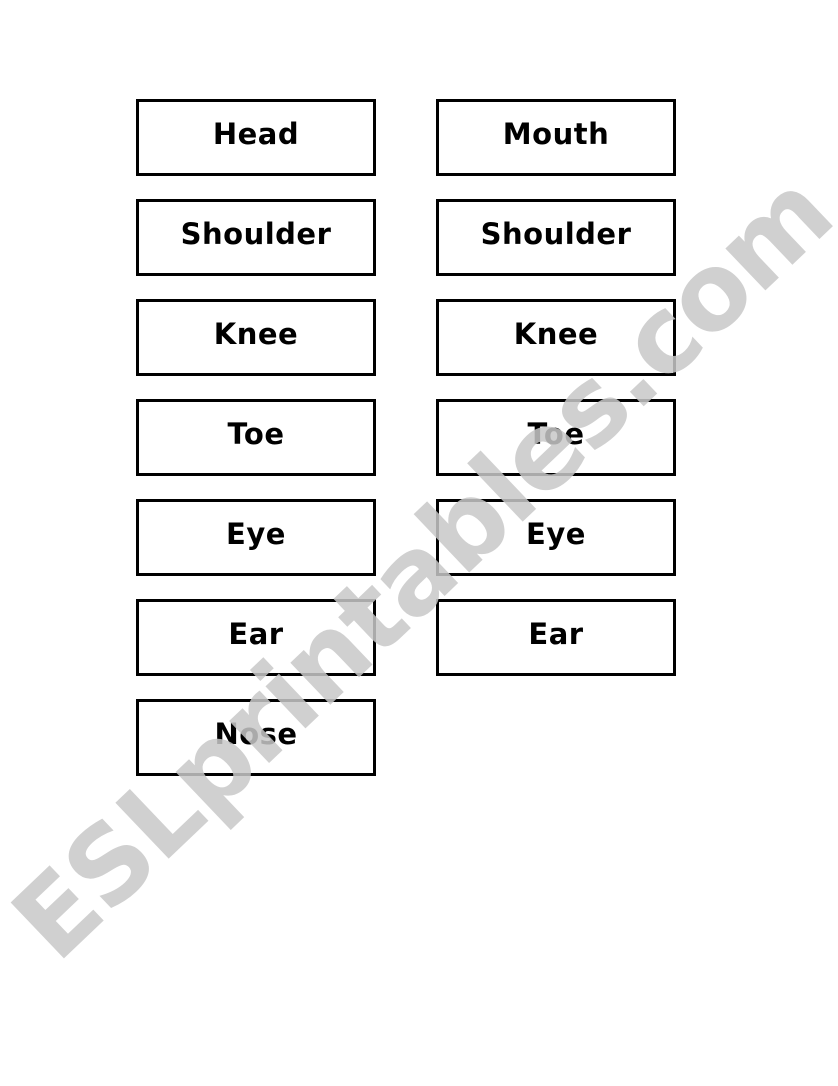 The image size is (838, 1086). I want to click on word-card-mouth: Mouth, so click(556, 137).